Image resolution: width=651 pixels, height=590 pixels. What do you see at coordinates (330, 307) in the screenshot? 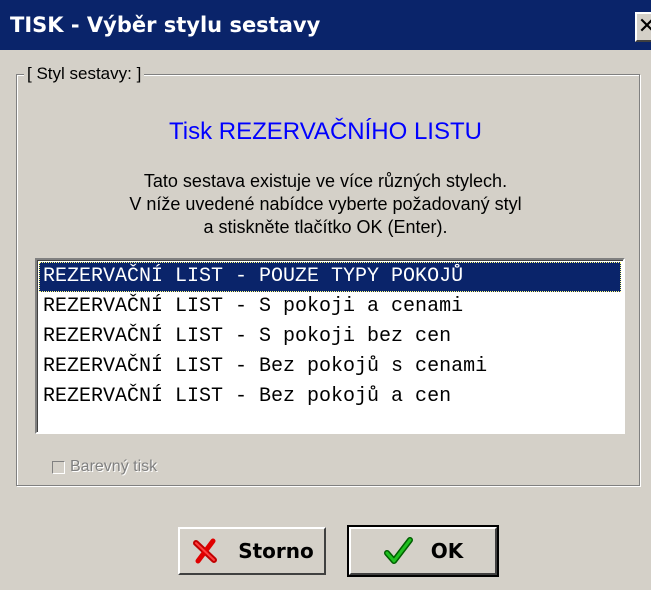
I see `list-item-1: REZERVAČNÍ LIST - S pokoji a cenami` at bounding box center [330, 307].